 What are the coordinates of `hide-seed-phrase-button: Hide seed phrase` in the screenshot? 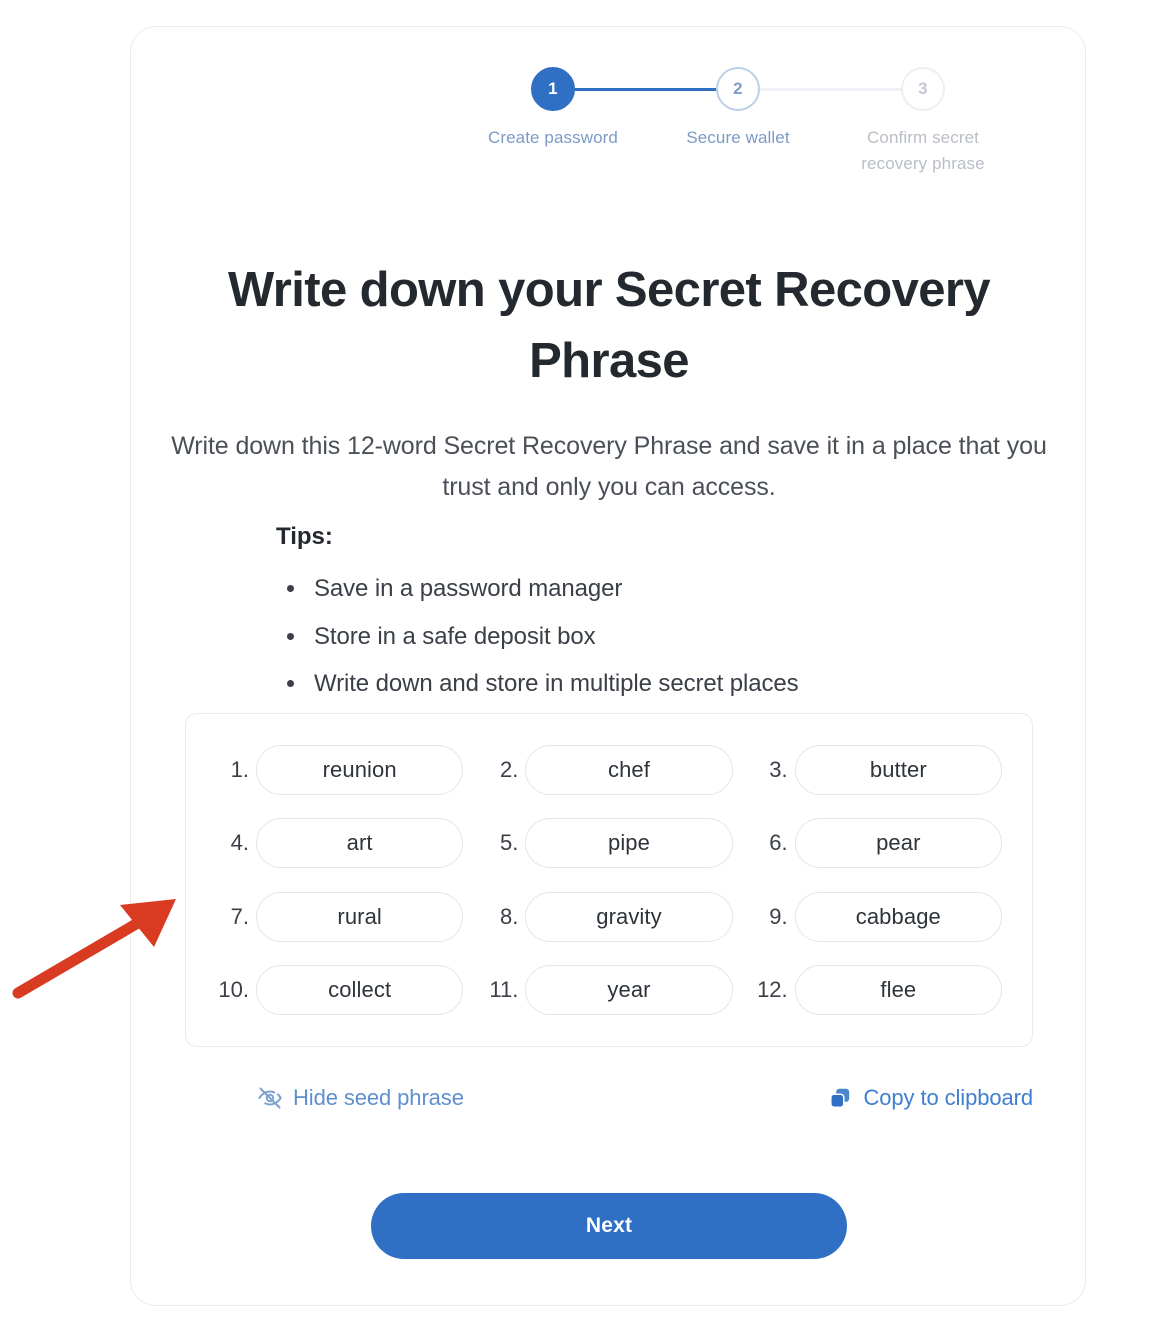 It's located at (360, 1098).